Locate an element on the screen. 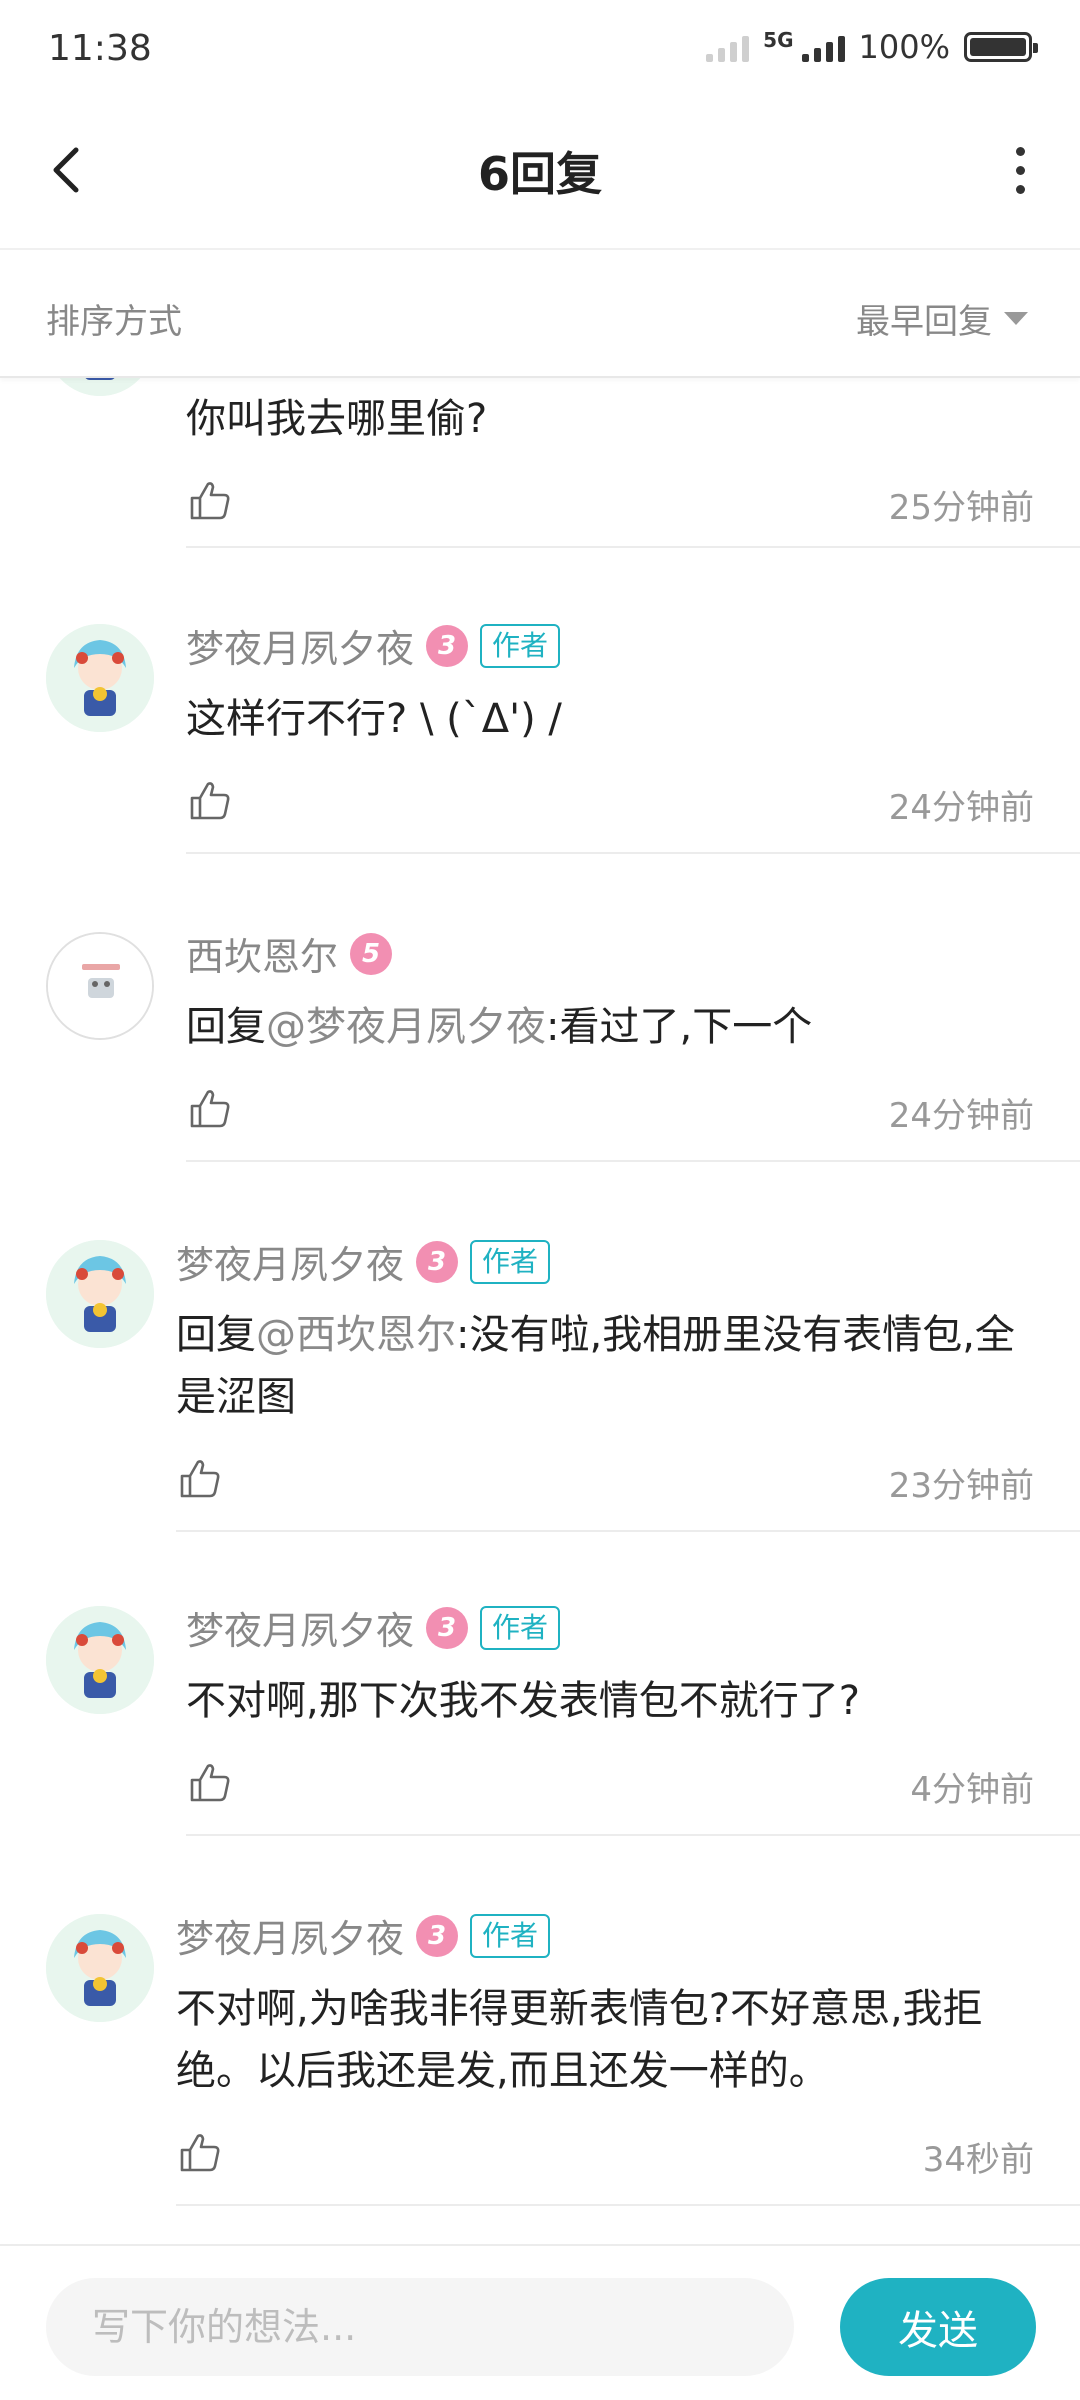 Image resolution: width=1080 pixels, height=2400 pixels. mention-link: @西坎恩尔 is located at coordinates (356, 1335).